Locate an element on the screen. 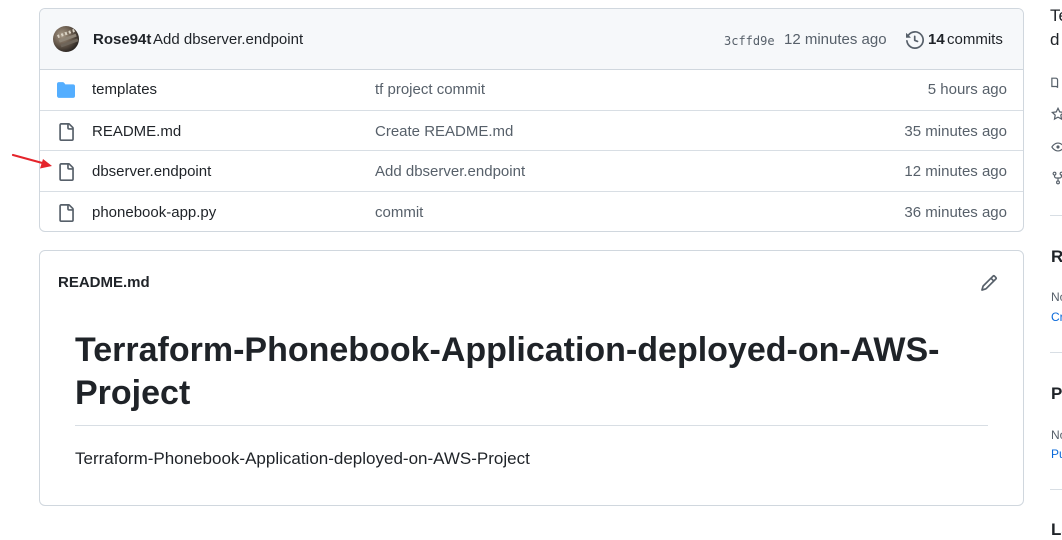 The width and height of the screenshot is (1062, 540). divider is located at coordinates (531, 425).